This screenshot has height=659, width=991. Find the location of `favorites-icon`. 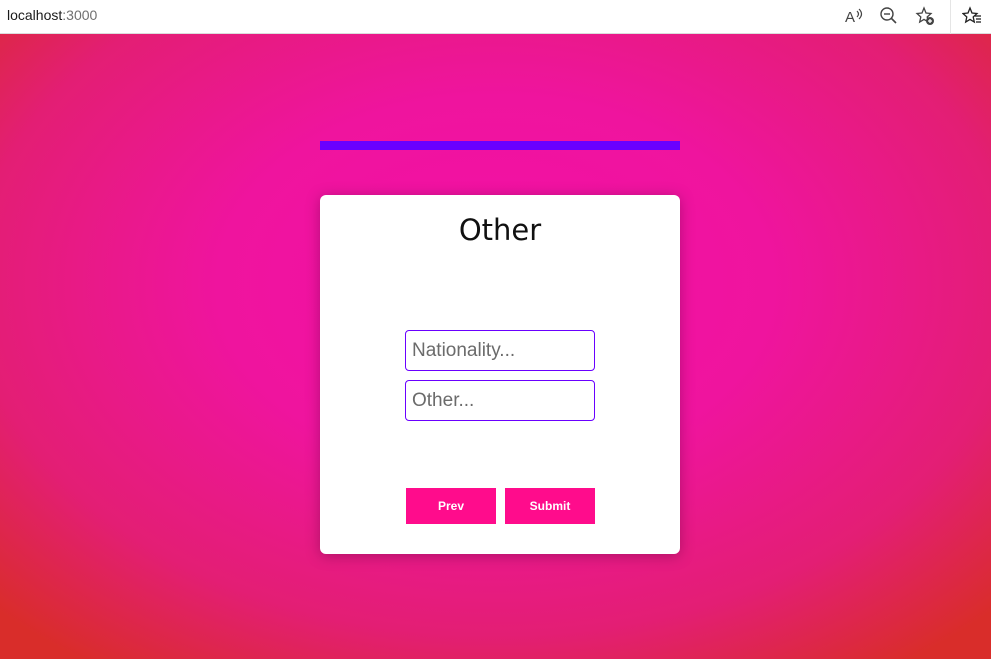

favorites-icon is located at coordinates (971, 16).